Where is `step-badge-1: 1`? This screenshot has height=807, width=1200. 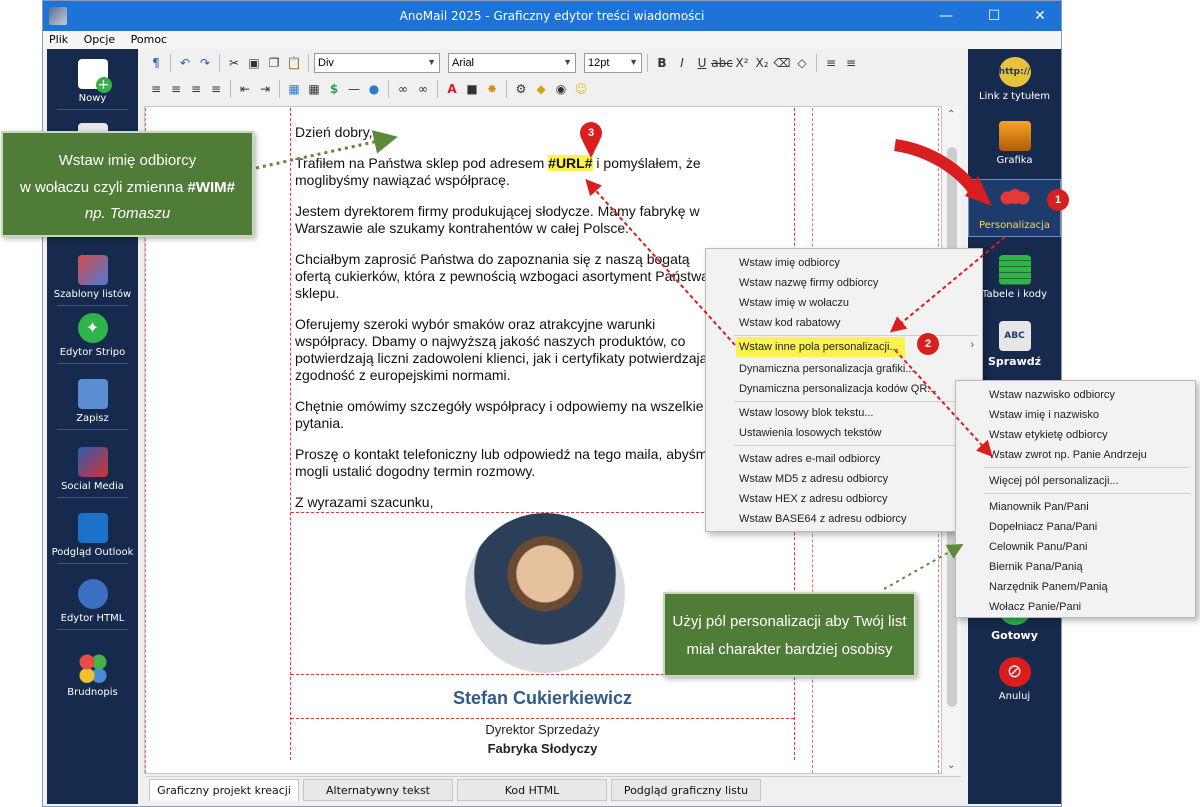 step-badge-1: 1 is located at coordinates (1058, 200).